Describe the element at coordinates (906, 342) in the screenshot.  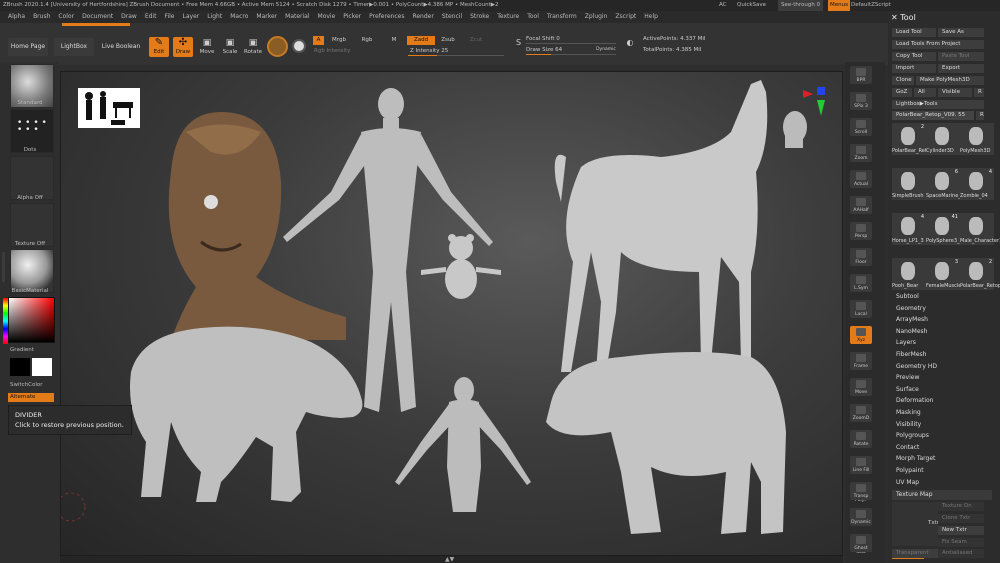
I see `subpalette-layers: Layers` at that location.